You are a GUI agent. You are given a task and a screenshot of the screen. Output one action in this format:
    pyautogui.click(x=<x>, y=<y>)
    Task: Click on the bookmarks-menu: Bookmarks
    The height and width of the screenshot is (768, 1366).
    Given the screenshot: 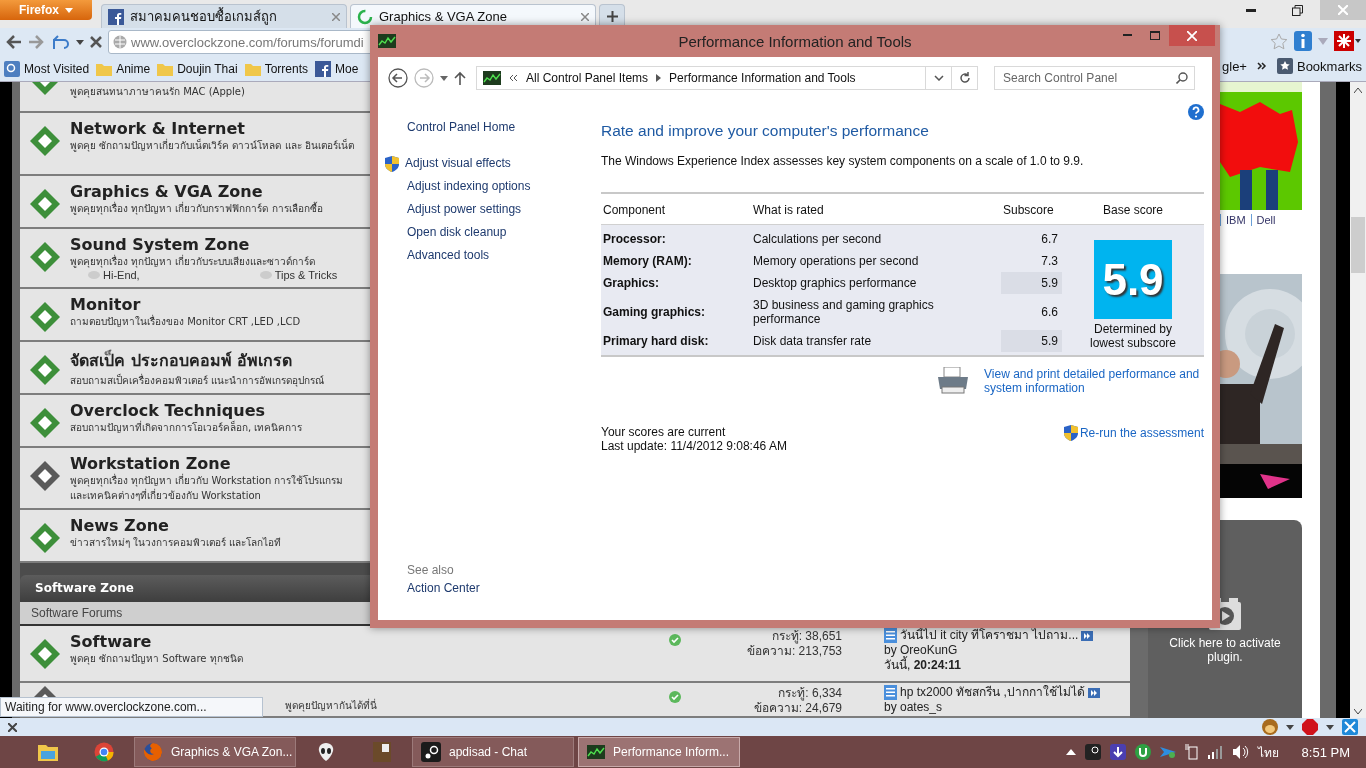 What is the action you would take?
    pyautogui.click(x=1319, y=66)
    